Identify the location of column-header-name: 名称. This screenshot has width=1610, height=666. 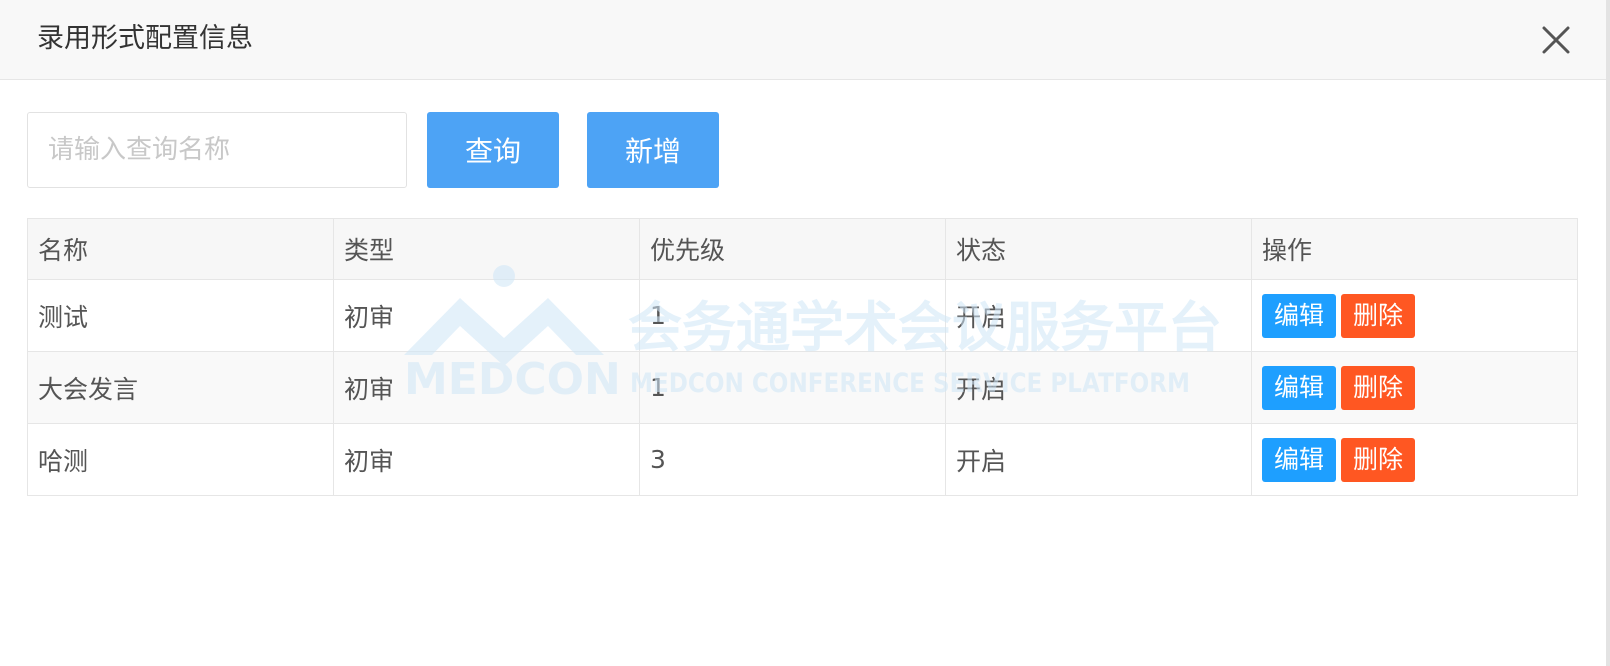
(180, 249).